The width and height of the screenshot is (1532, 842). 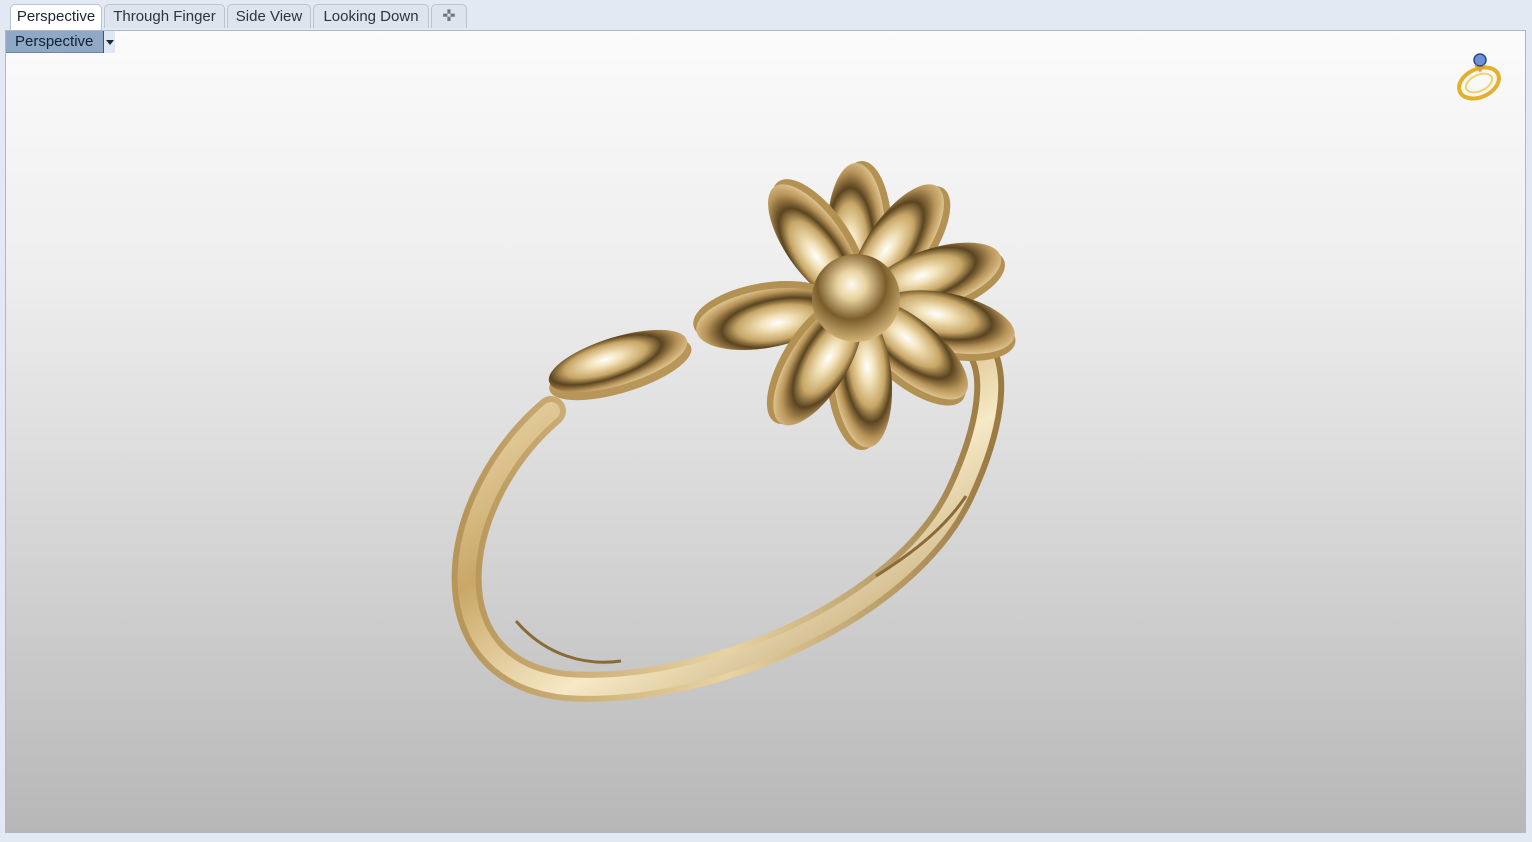 What do you see at coordinates (269, 16) in the screenshot?
I see `tab-side-view: Side View` at bounding box center [269, 16].